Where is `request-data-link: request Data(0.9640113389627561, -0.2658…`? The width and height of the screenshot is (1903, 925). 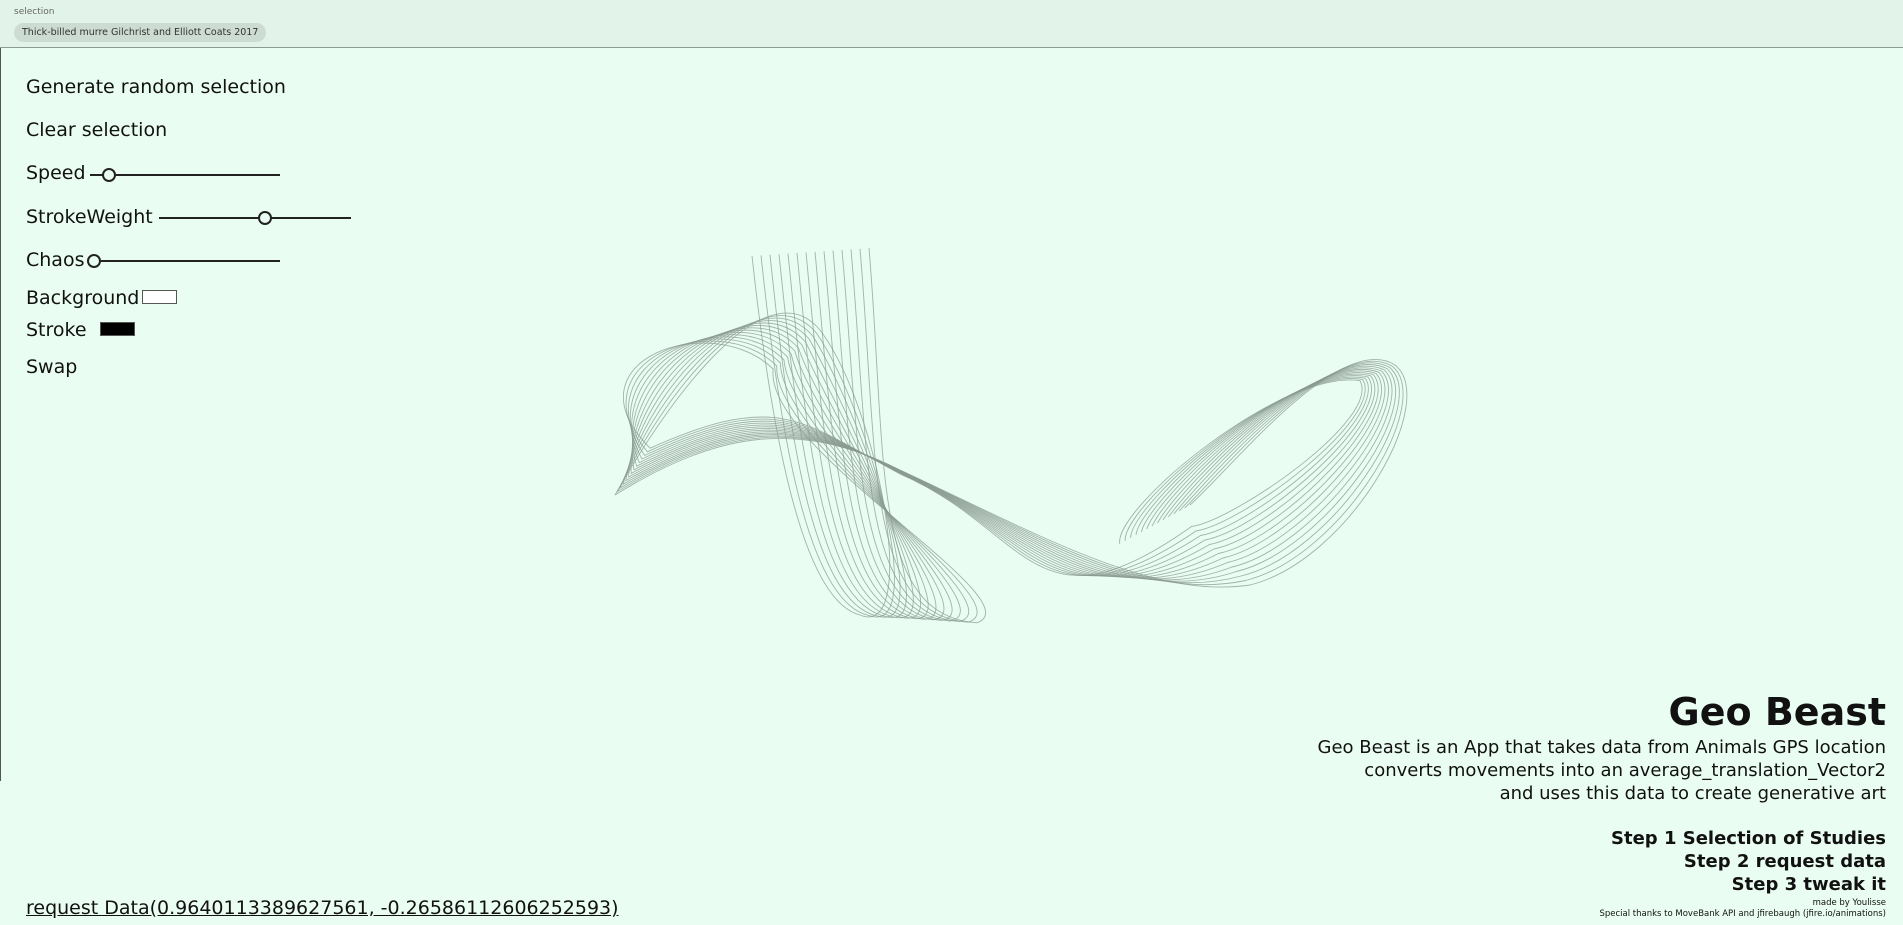
request-data-link: request Data(0.9640113389627561, -0.2658… is located at coordinates (322, 908).